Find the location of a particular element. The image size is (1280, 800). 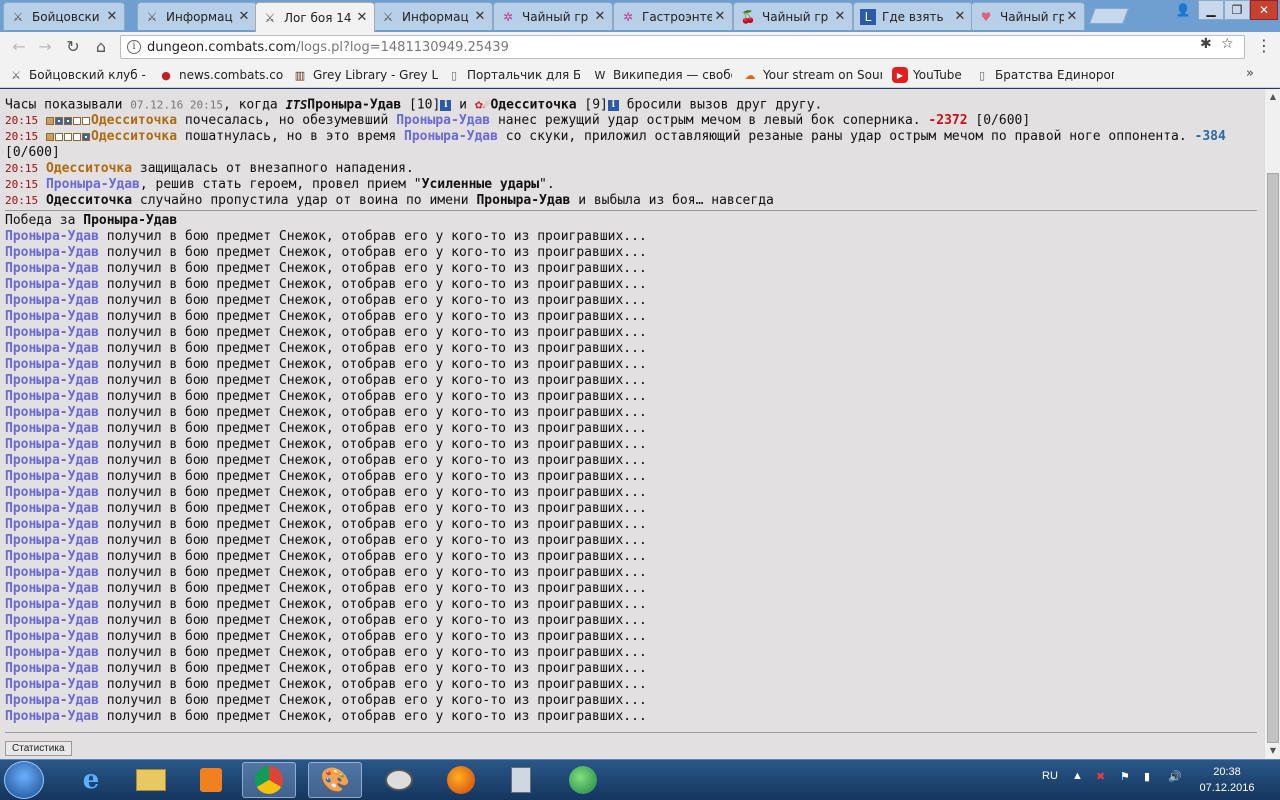

bookmark-item: ▯ Братства Единорога! is located at coordinates (1044, 75).